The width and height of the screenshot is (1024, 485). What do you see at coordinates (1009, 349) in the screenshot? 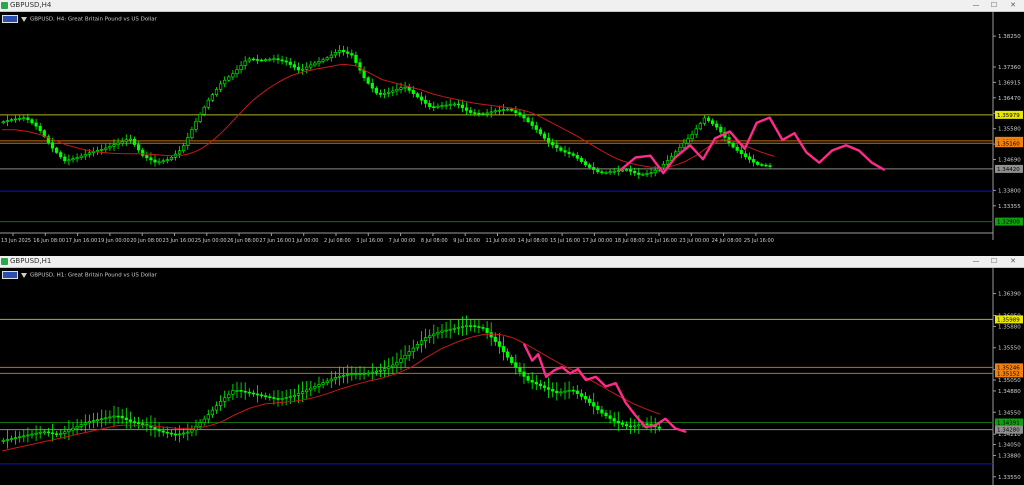
I see `price-tick-label: 1.35550` at bounding box center [1009, 349].